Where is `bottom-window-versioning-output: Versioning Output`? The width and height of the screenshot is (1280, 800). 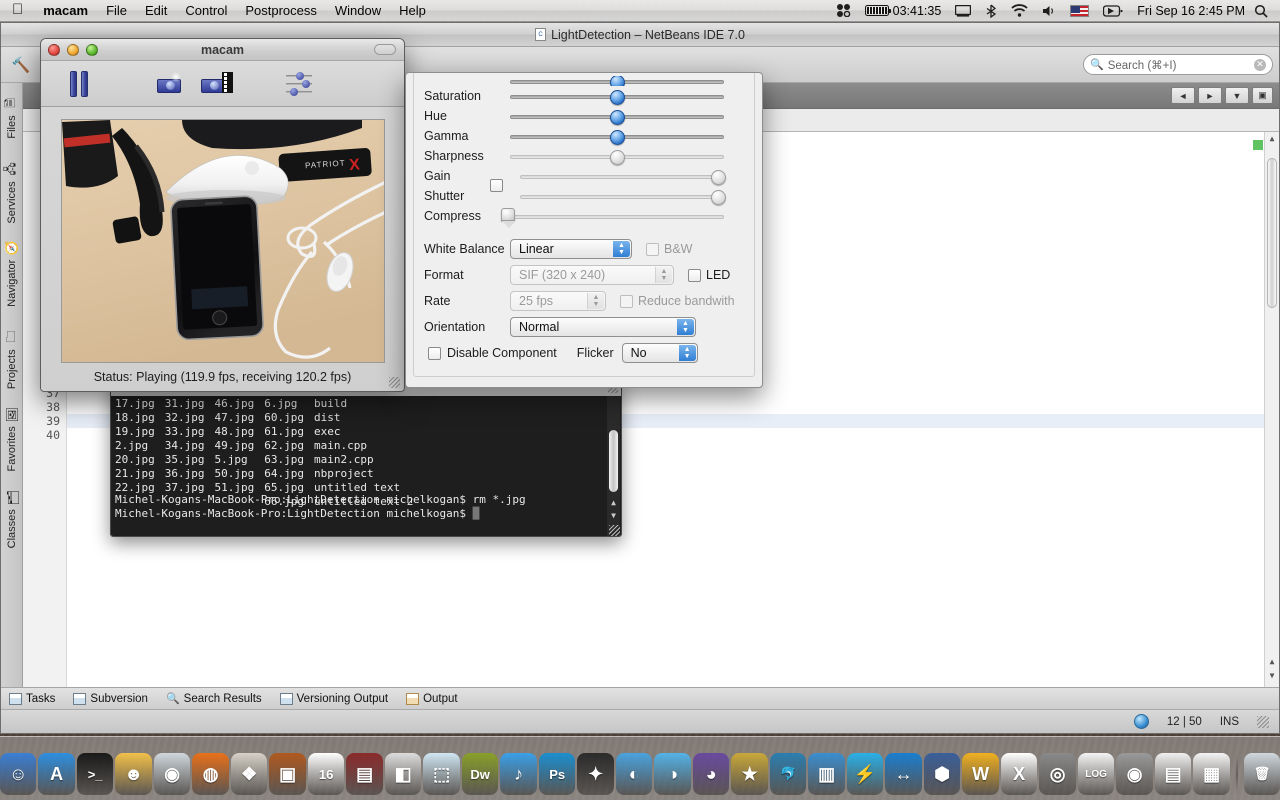
bottom-window-versioning-output: Versioning Output is located at coordinates (333, 698).